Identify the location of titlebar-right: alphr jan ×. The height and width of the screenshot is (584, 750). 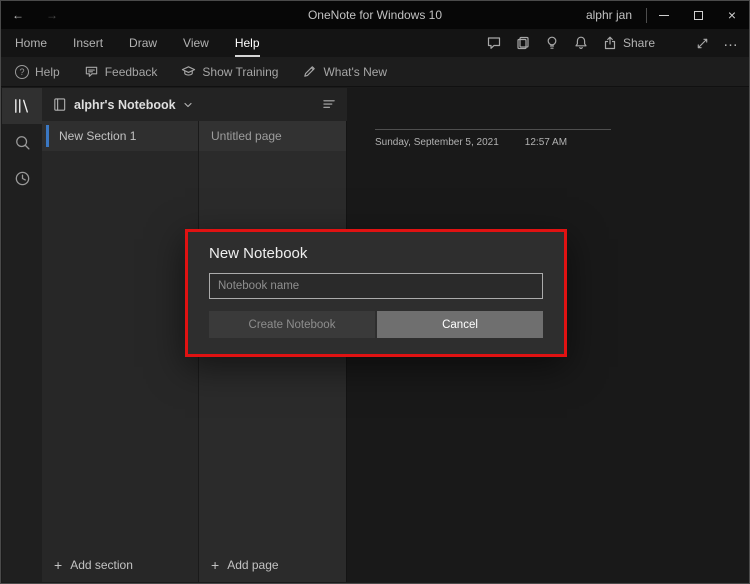
(667, 15).